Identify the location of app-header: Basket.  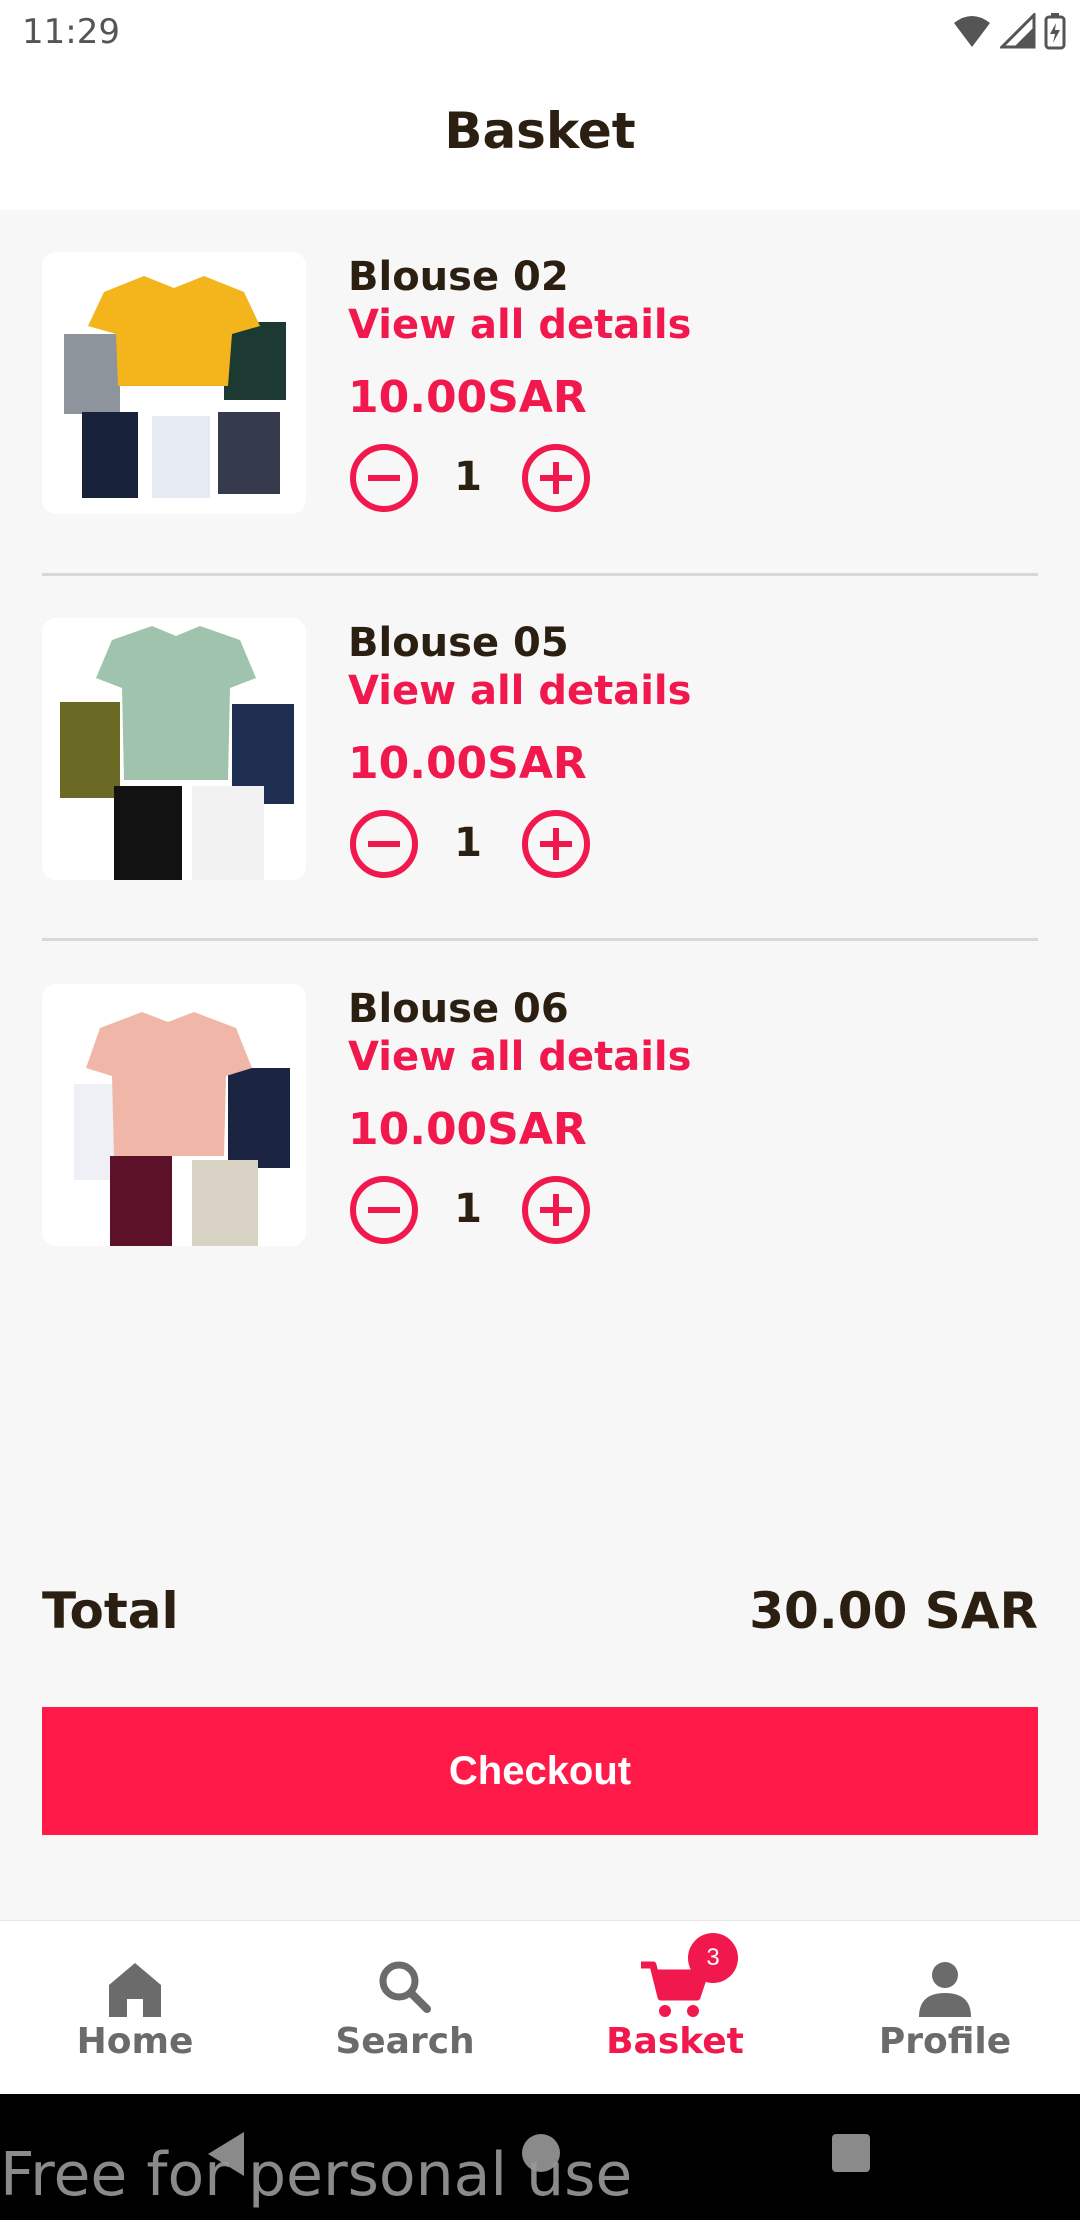
(540, 137).